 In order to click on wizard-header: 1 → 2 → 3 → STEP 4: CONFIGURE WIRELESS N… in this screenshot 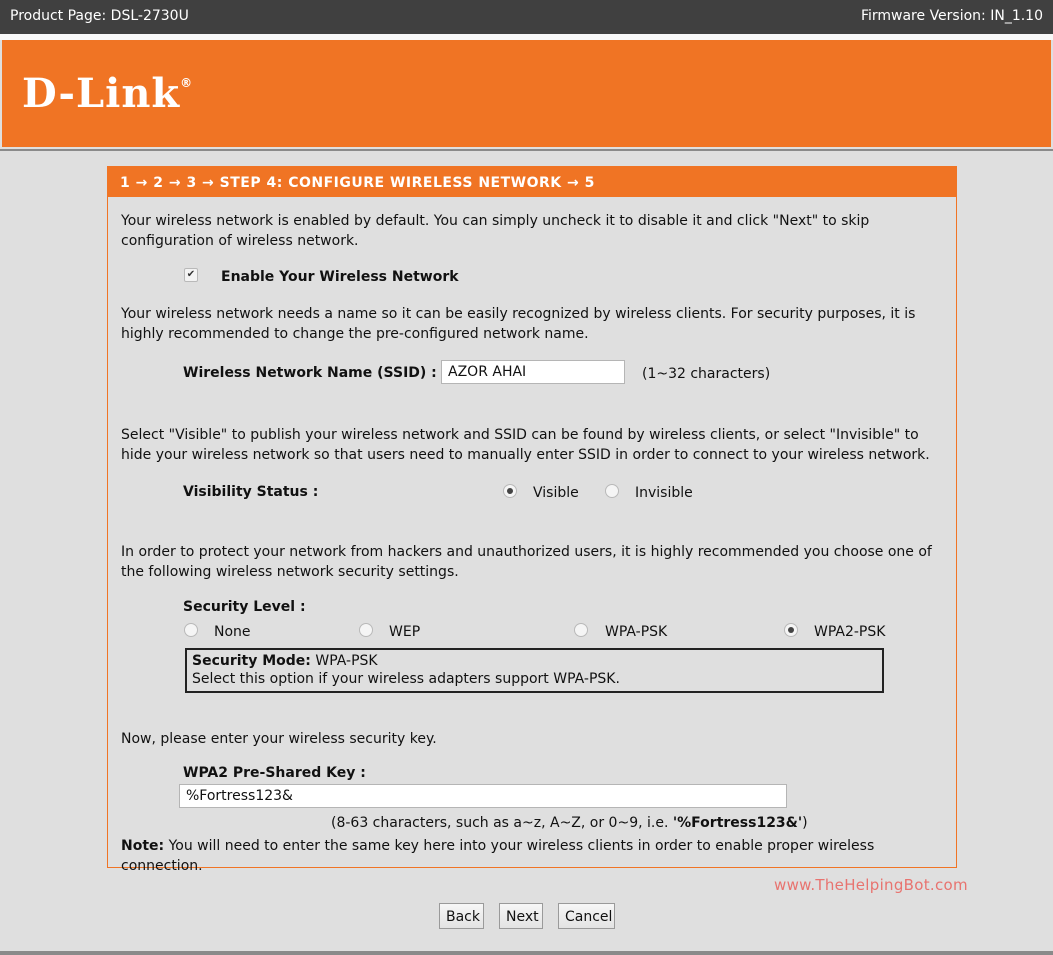, I will do `click(532, 182)`.